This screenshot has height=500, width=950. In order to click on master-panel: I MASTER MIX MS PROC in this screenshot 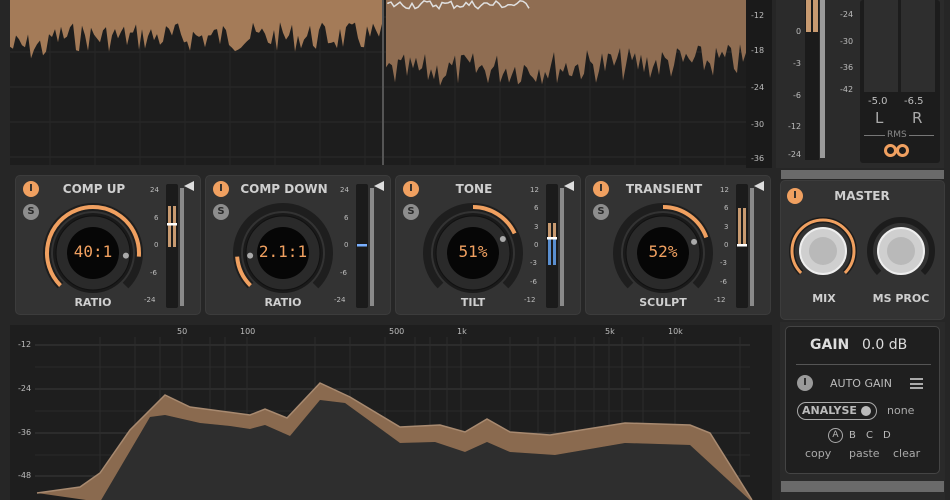, I will do `click(862, 250)`.